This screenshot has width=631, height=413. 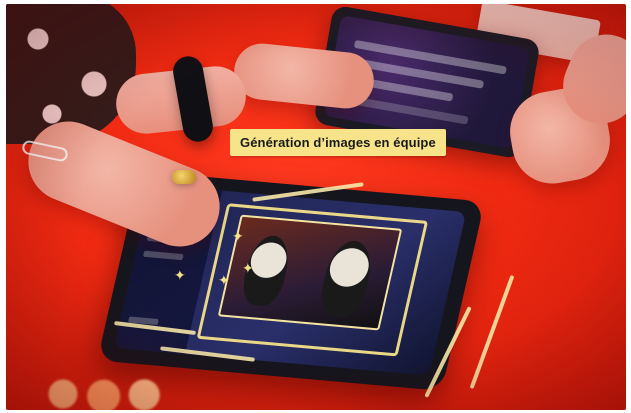 What do you see at coordinates (492, 332) in the screenshot?
I see `doodle-stroke` at bounding box center [492, 332].